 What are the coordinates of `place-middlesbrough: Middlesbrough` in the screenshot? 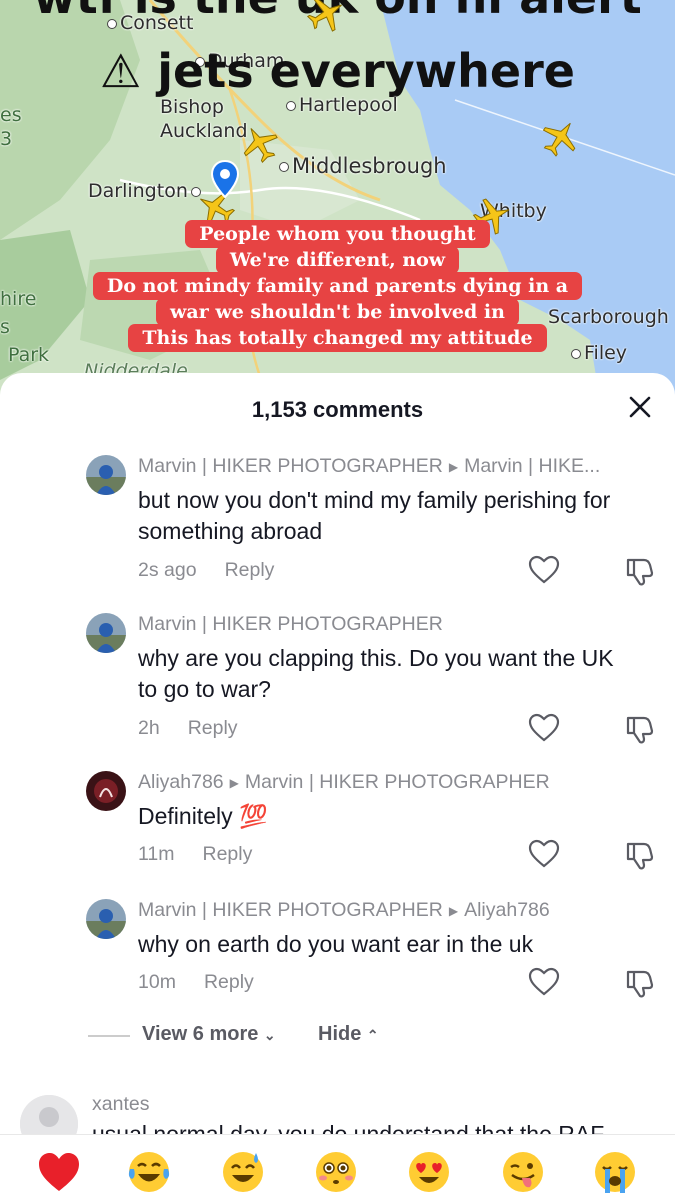 It's located at (361, 166).